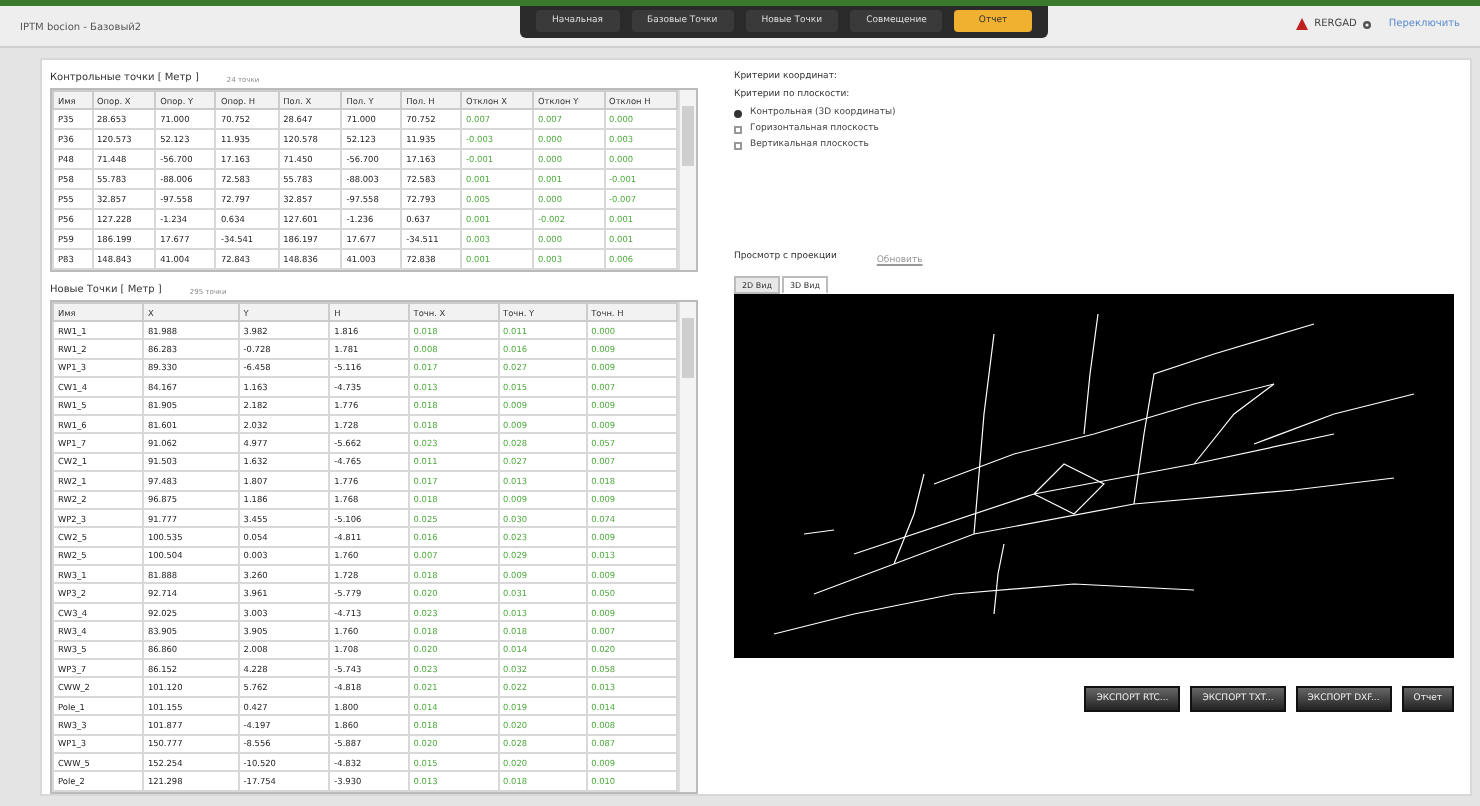  Describe the element at coordinates (1367, 24) in the screenshot. I see `settings-icon` at that location.